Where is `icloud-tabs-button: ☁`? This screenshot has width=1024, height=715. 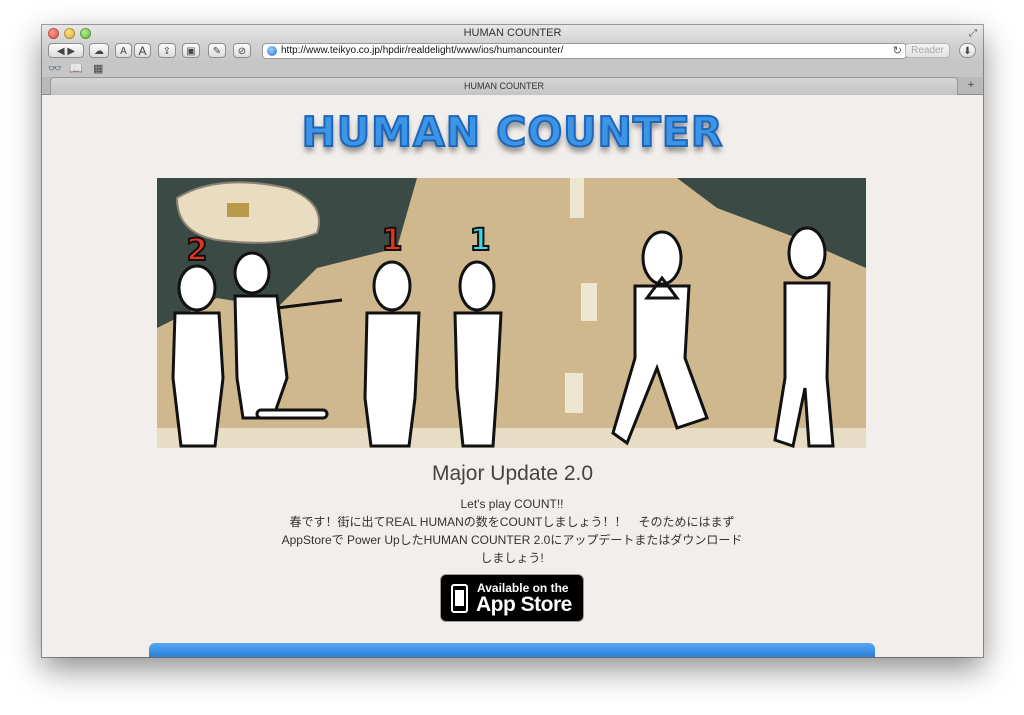
icloud-tabs-button: ☁ is located at coordinates (99, 50).